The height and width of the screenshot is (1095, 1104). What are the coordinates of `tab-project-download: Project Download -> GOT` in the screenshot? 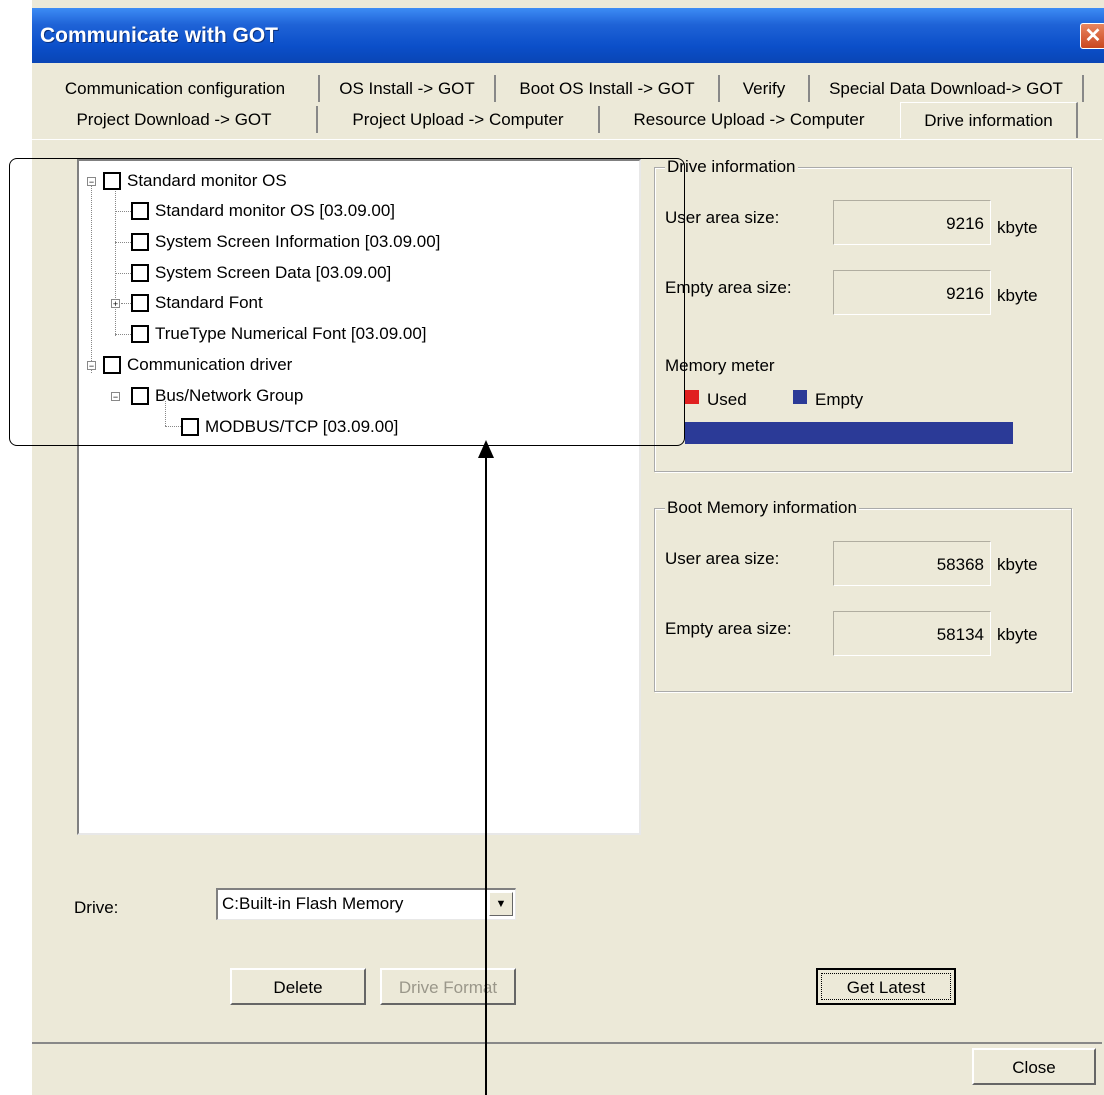 It's located at (174, 119).